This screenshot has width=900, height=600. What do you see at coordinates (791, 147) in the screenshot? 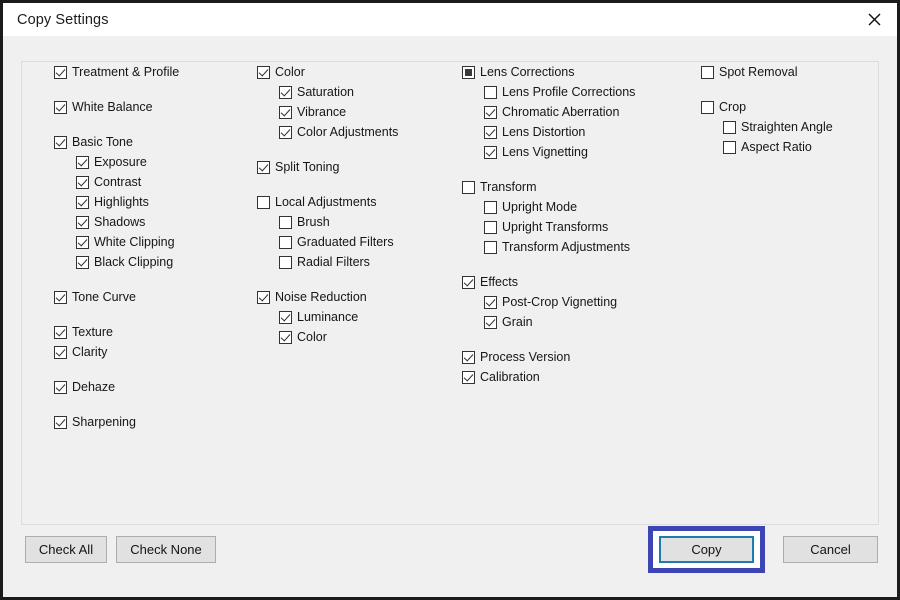
I see `checkbox-row: Aspect Ratio` at bounding box center [791, 147].